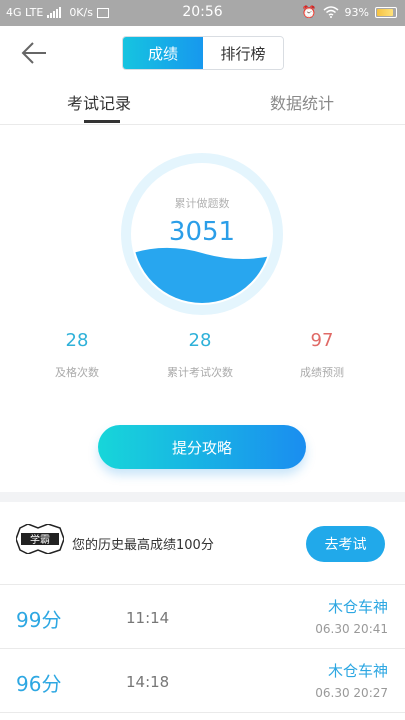 This screenshot has height=720, width=405. I want to click on status-bar: 4G LTE 0K/s 20:56 ⏰ 93%, so click(202, 13).